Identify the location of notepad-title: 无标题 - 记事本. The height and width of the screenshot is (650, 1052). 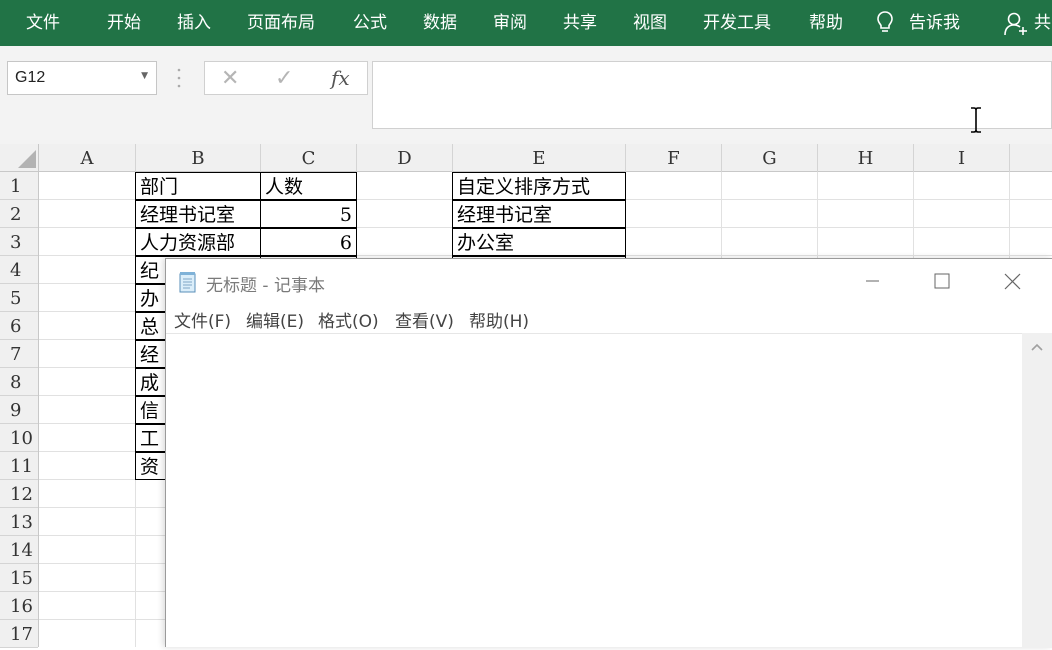
(265, 286).